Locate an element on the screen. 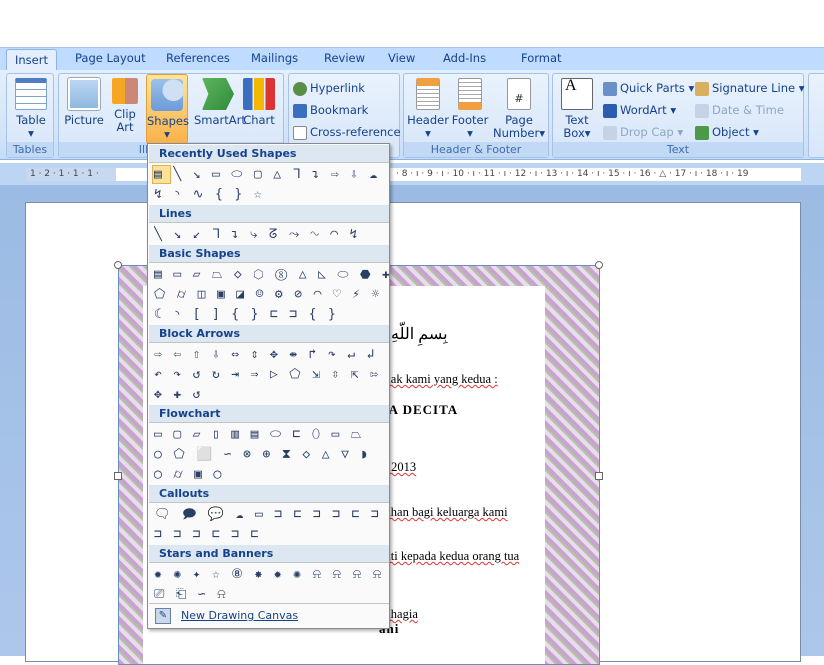  cross-reference-button: Cross-reference is located at coordinates (347, 132).